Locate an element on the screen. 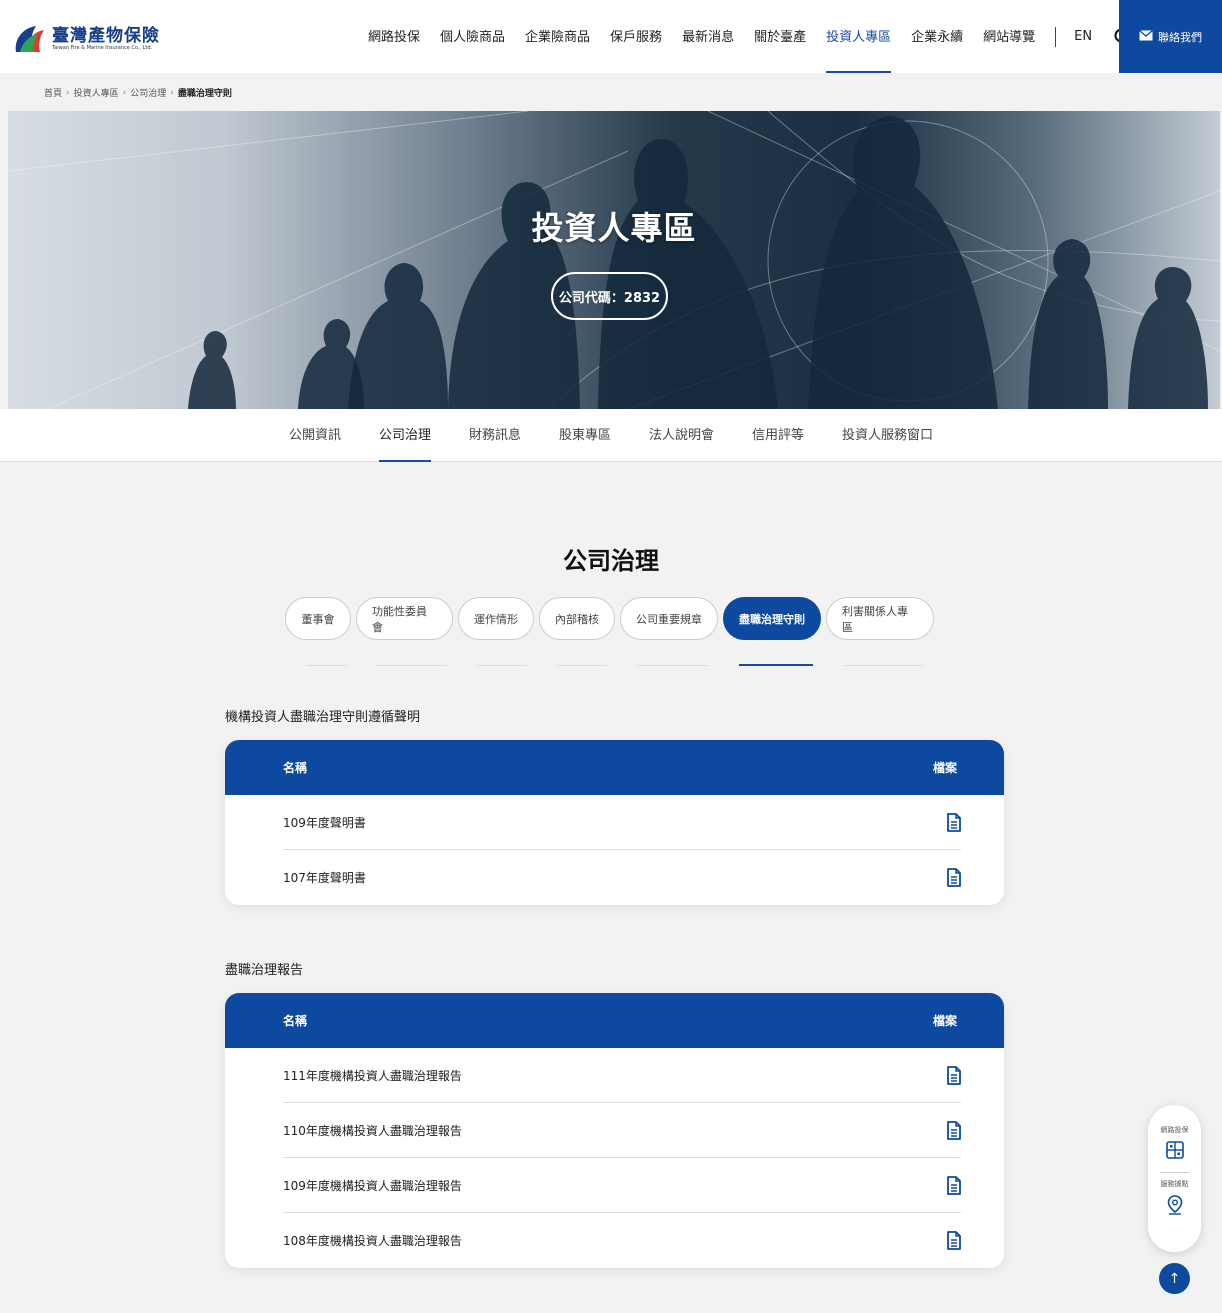 This screenshot has height=1313, width=1222. breadcrumb-governance: 公司治理 is located at coordinates (148, 92).